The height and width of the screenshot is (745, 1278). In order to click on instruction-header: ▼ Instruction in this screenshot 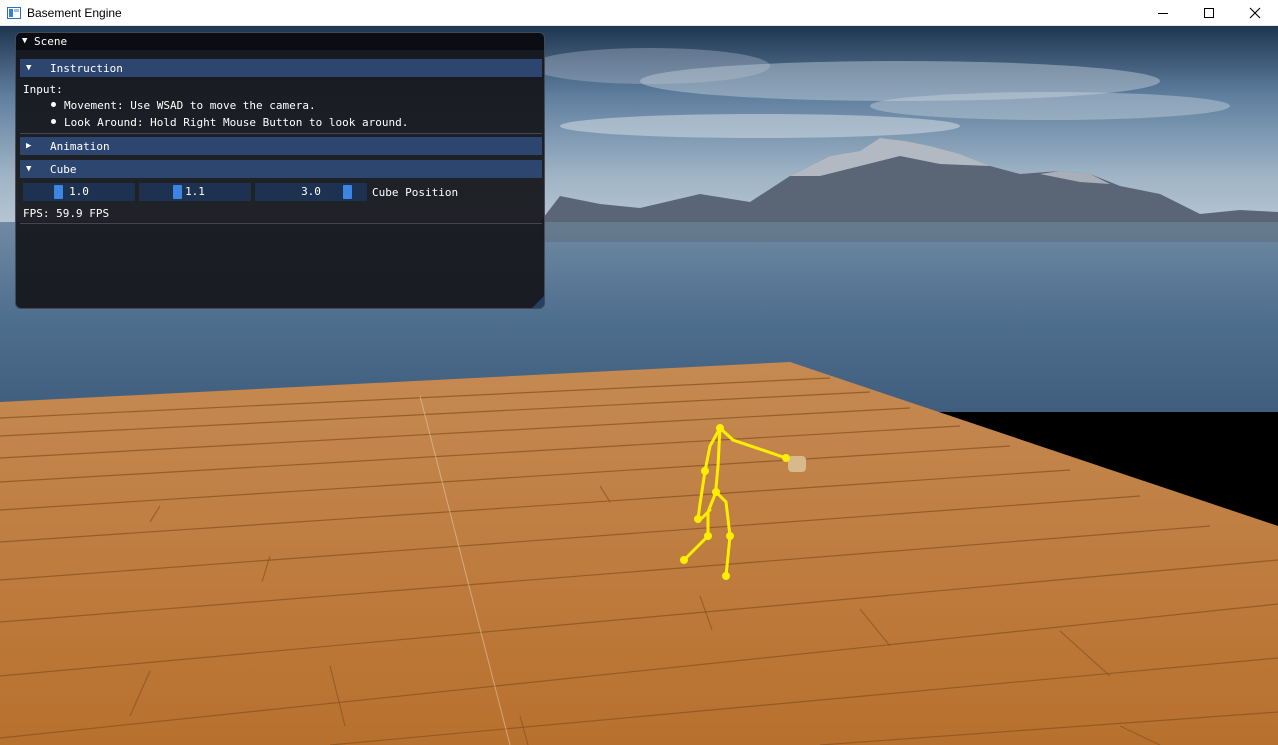, I will do `click(281, 68)`.